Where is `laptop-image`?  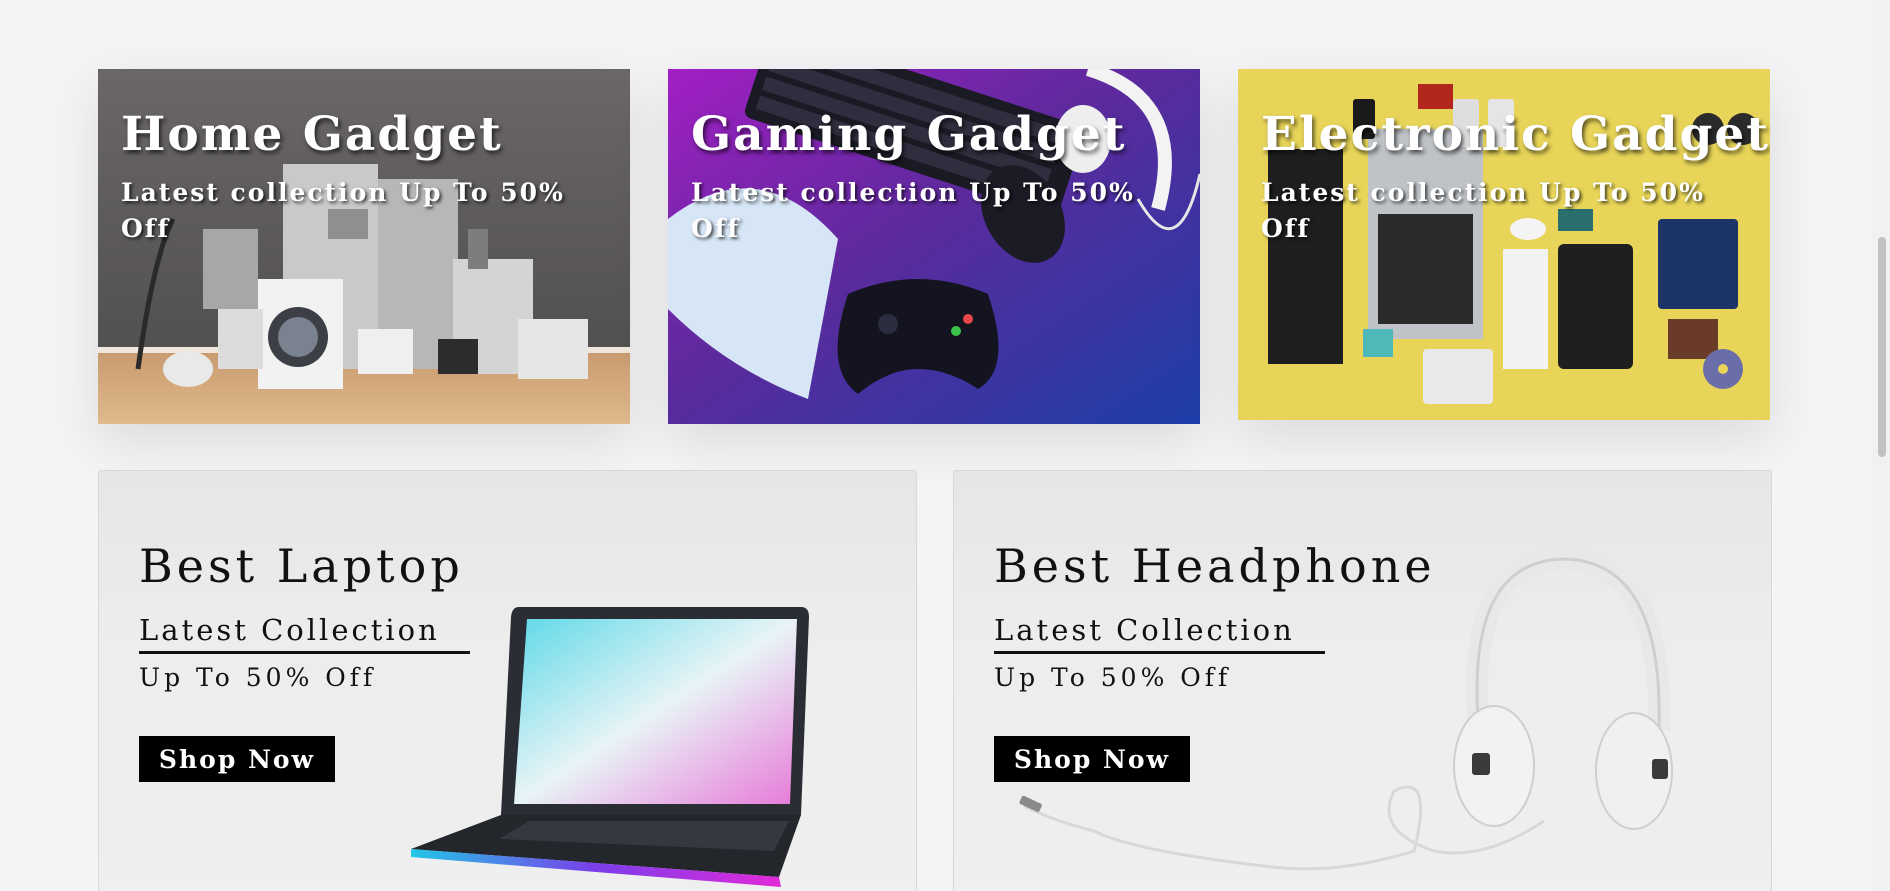
laptop-image is located at coordinates (610, 747).